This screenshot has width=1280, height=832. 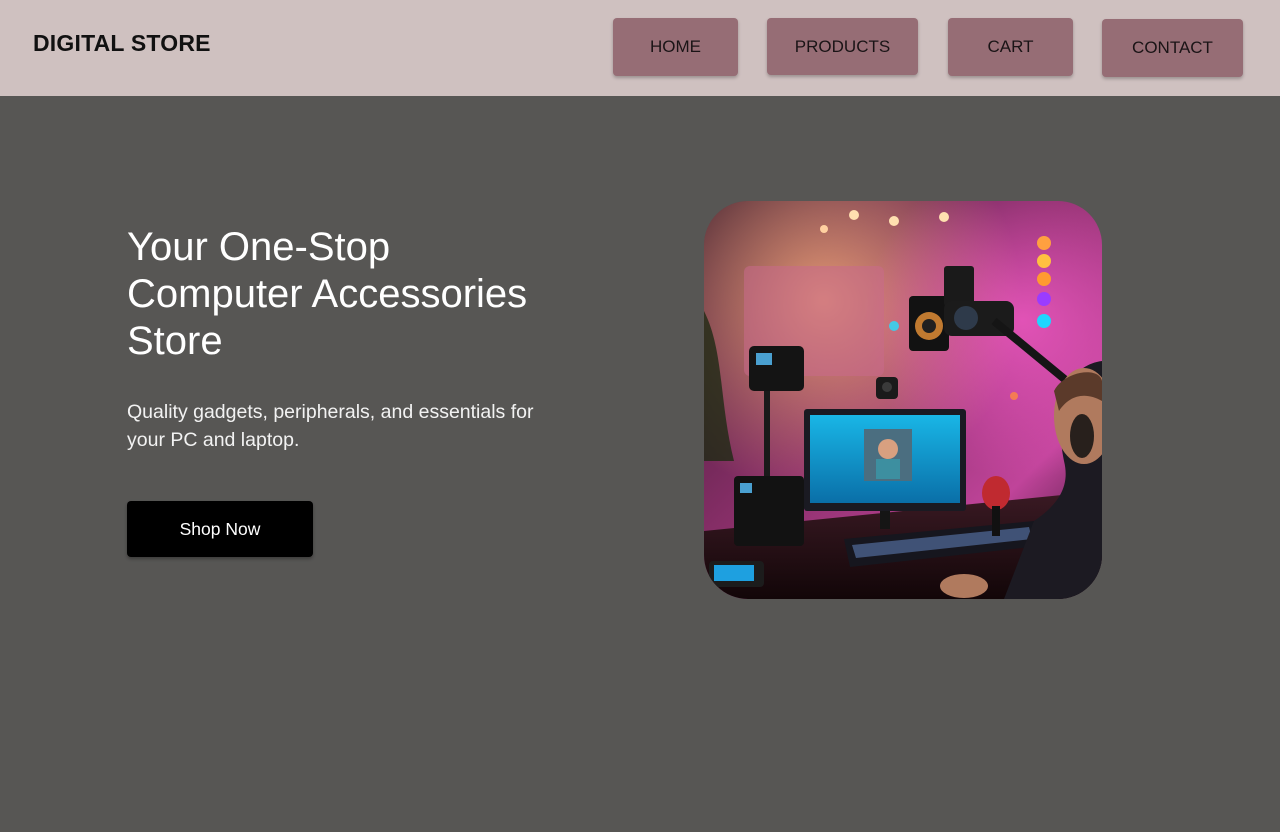 I want to click on site-header: DIGITAL STORE HOME PRODUCTS CART CONTACT, so click(x=640, y=48).